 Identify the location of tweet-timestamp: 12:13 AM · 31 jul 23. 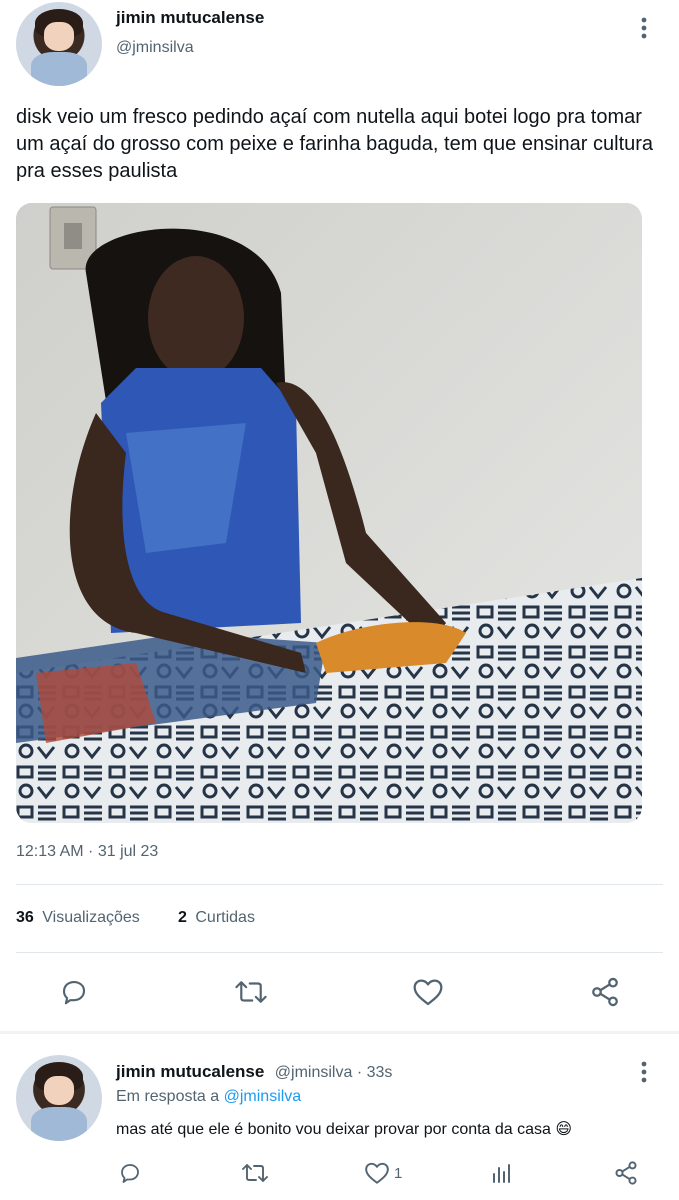
(87, 852).